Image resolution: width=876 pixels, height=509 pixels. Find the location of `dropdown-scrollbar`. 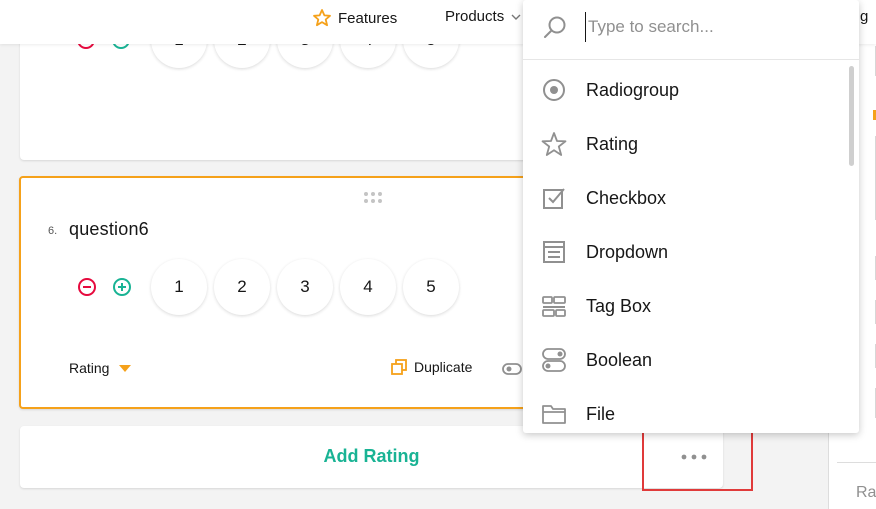

dropdown-scrollbar is located at coordinates (851, 116).